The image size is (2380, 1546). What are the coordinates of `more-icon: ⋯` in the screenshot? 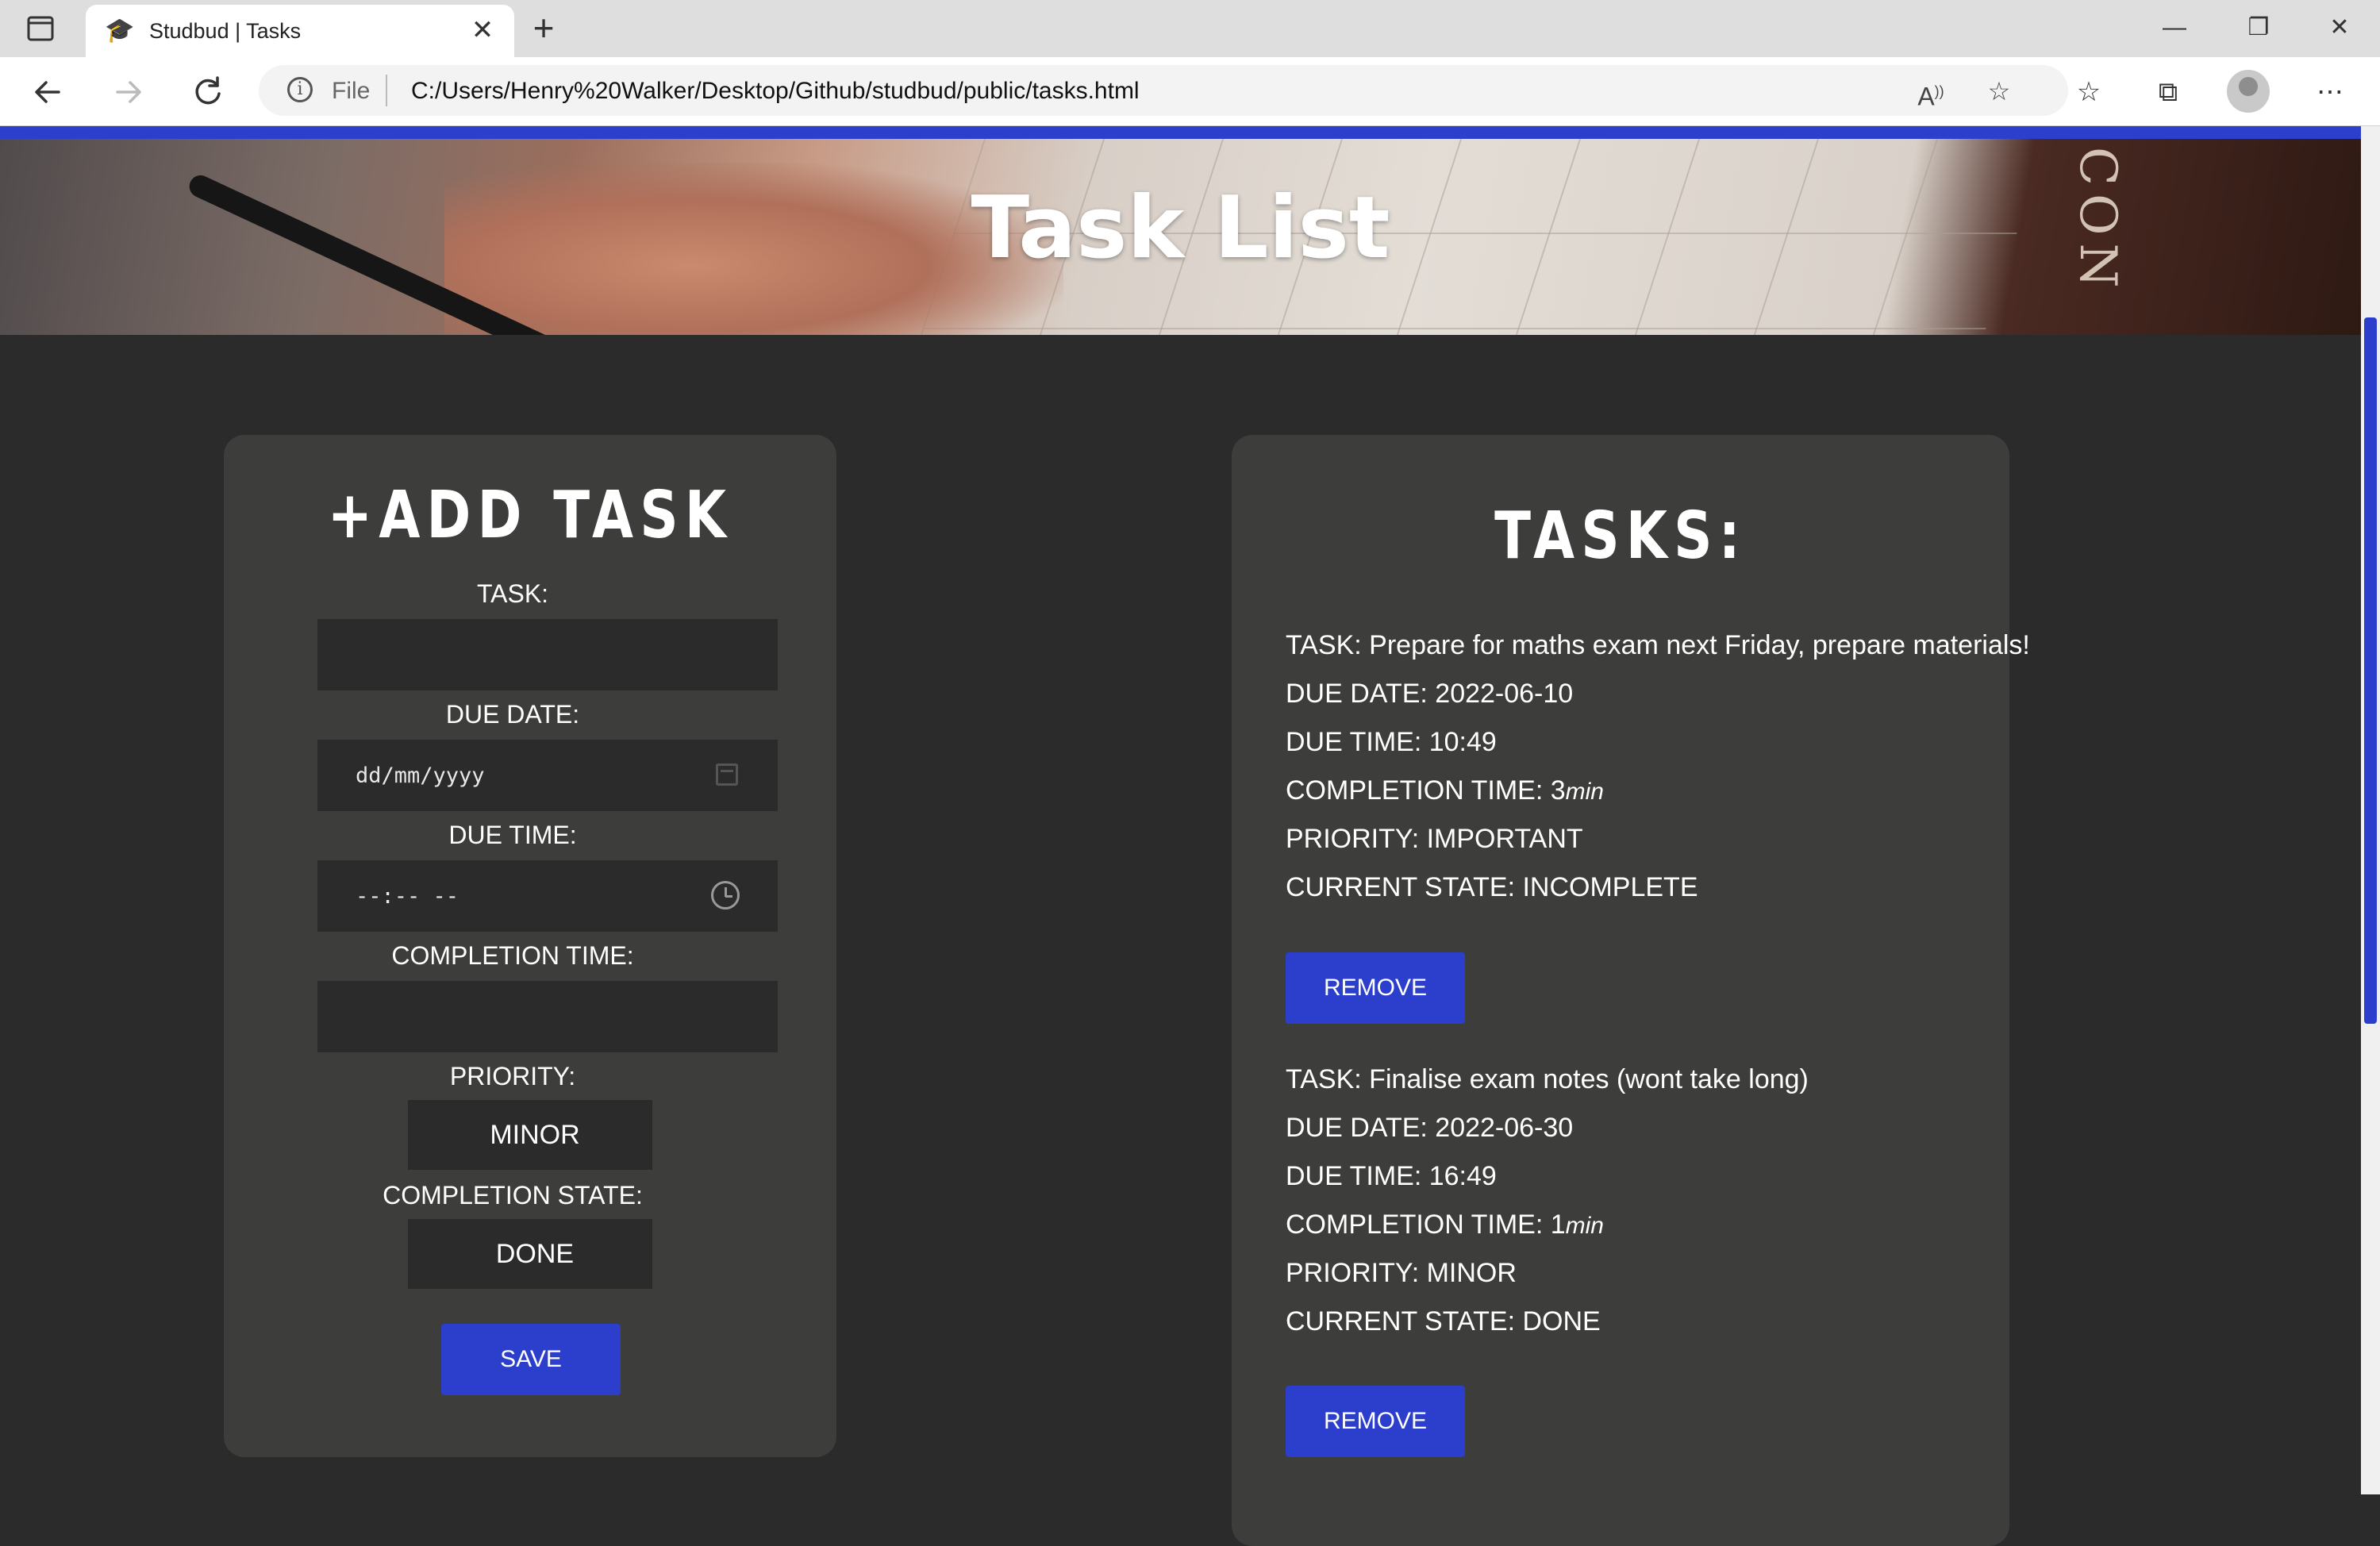 It's located at (2330, 92).